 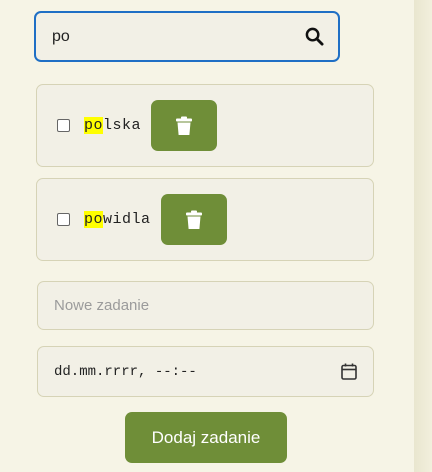 I want to click on add-task-button: Dodaj zadanie, so click(x=206, y=437).